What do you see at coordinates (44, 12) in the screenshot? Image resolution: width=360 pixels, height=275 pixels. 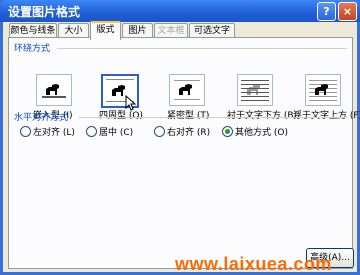 I see `window-title: 设置图片格式` at bounding box center [44, 12].